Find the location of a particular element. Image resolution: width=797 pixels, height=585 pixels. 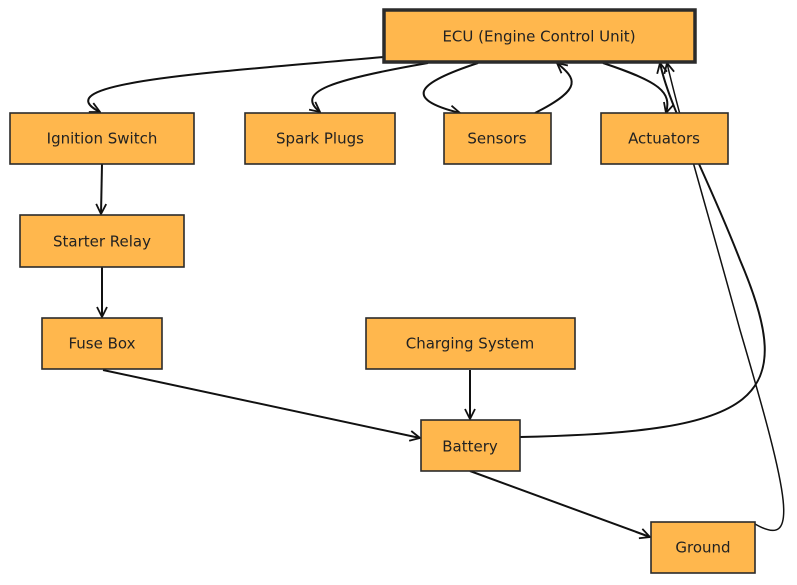

edge-ignition-starter is located at coordinates (101, 188).